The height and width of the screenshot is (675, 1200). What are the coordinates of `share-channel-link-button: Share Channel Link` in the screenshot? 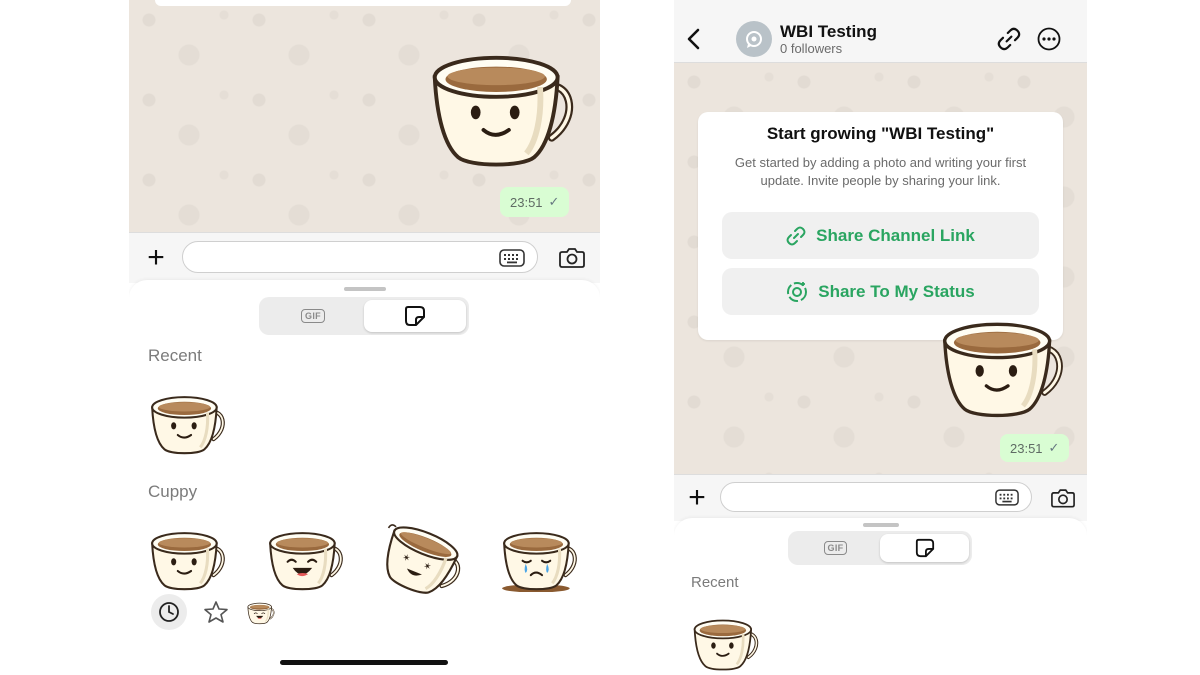 It's located at (880, 235).